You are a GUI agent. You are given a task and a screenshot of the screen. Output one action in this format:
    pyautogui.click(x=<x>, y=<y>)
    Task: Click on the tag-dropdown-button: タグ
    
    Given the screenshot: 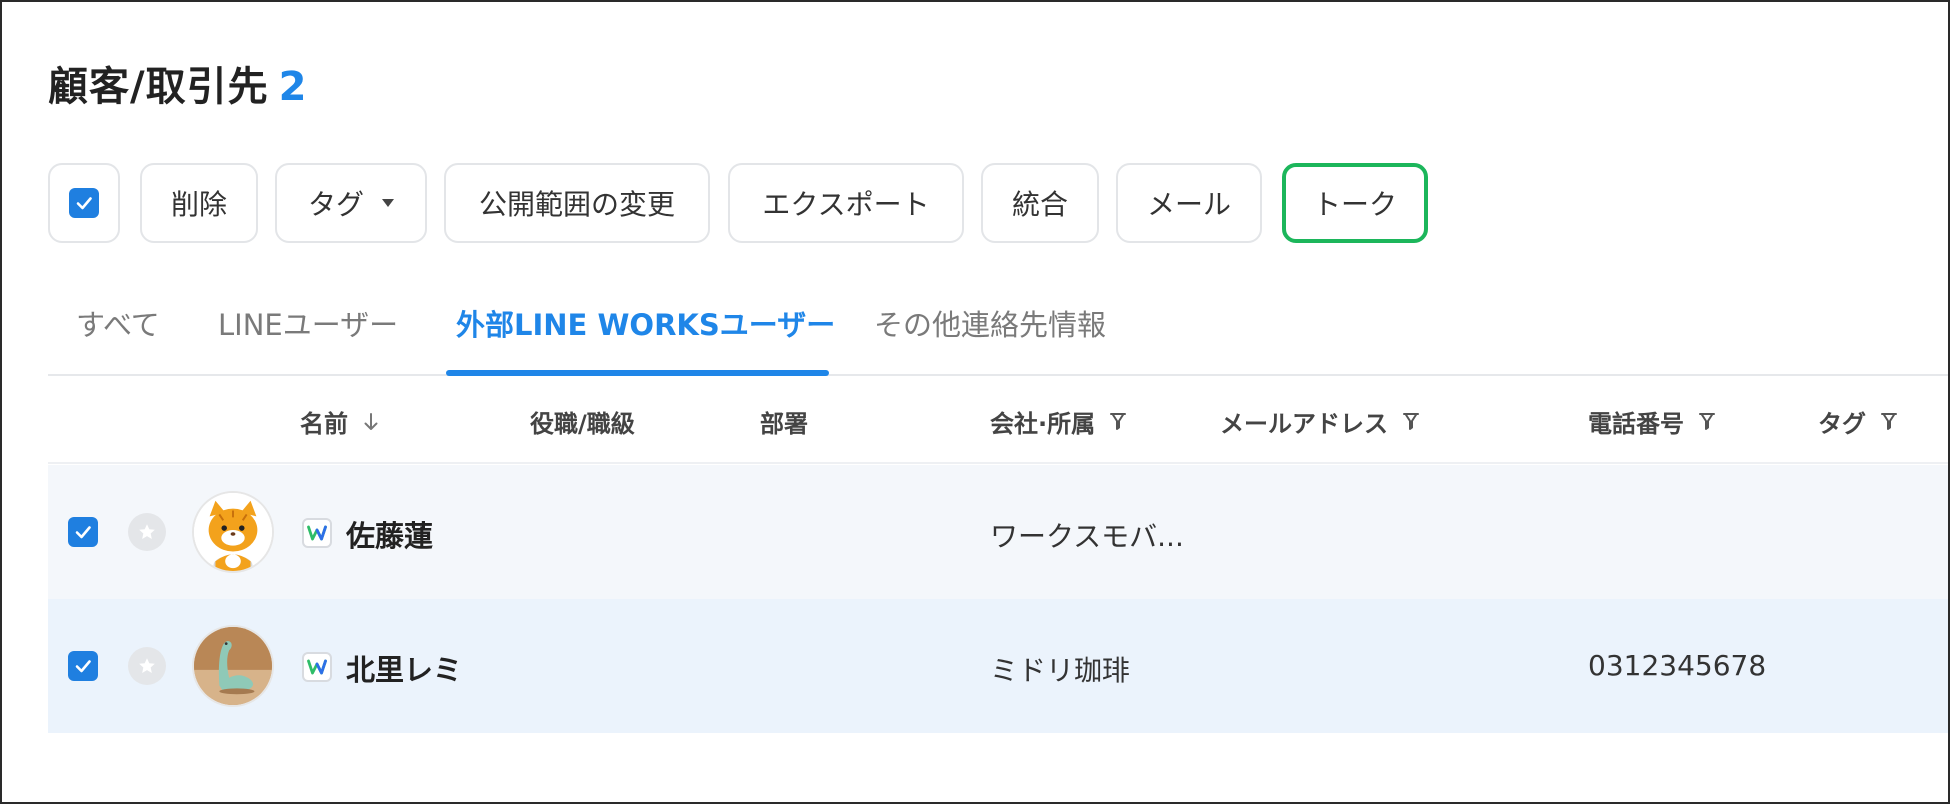 What is the action you would take?
    pyautogui.click(x=351, y=203)
    